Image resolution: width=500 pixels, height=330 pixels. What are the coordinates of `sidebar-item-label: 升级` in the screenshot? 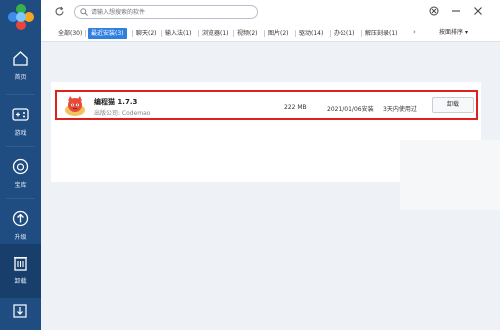 It's located at (20, 237).